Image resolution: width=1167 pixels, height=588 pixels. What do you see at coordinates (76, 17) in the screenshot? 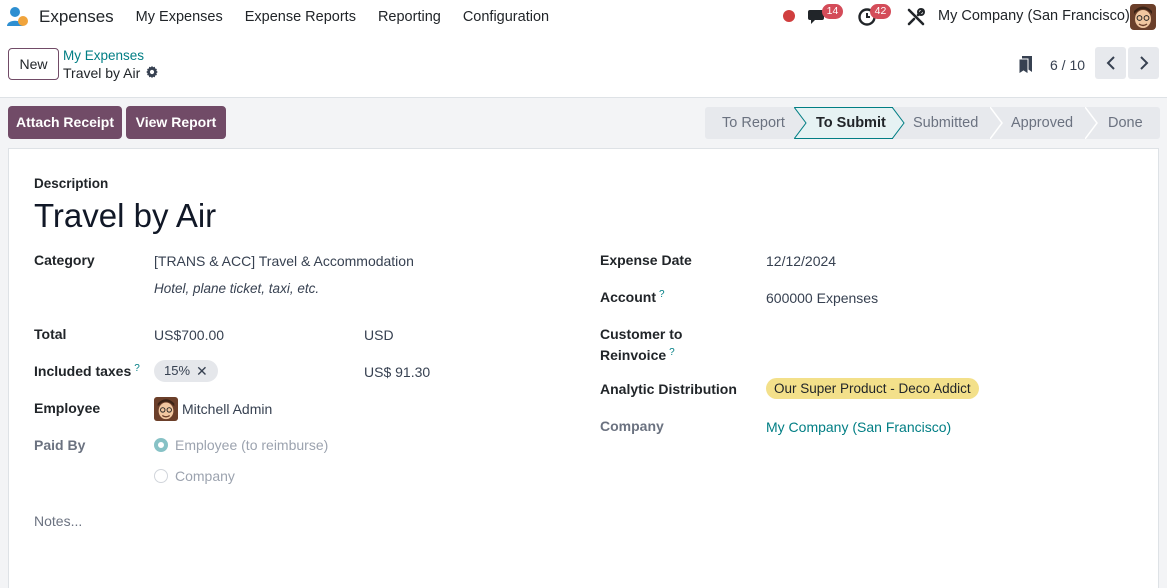
I see `app-name: Expenses` at bounding box center [76, 17].